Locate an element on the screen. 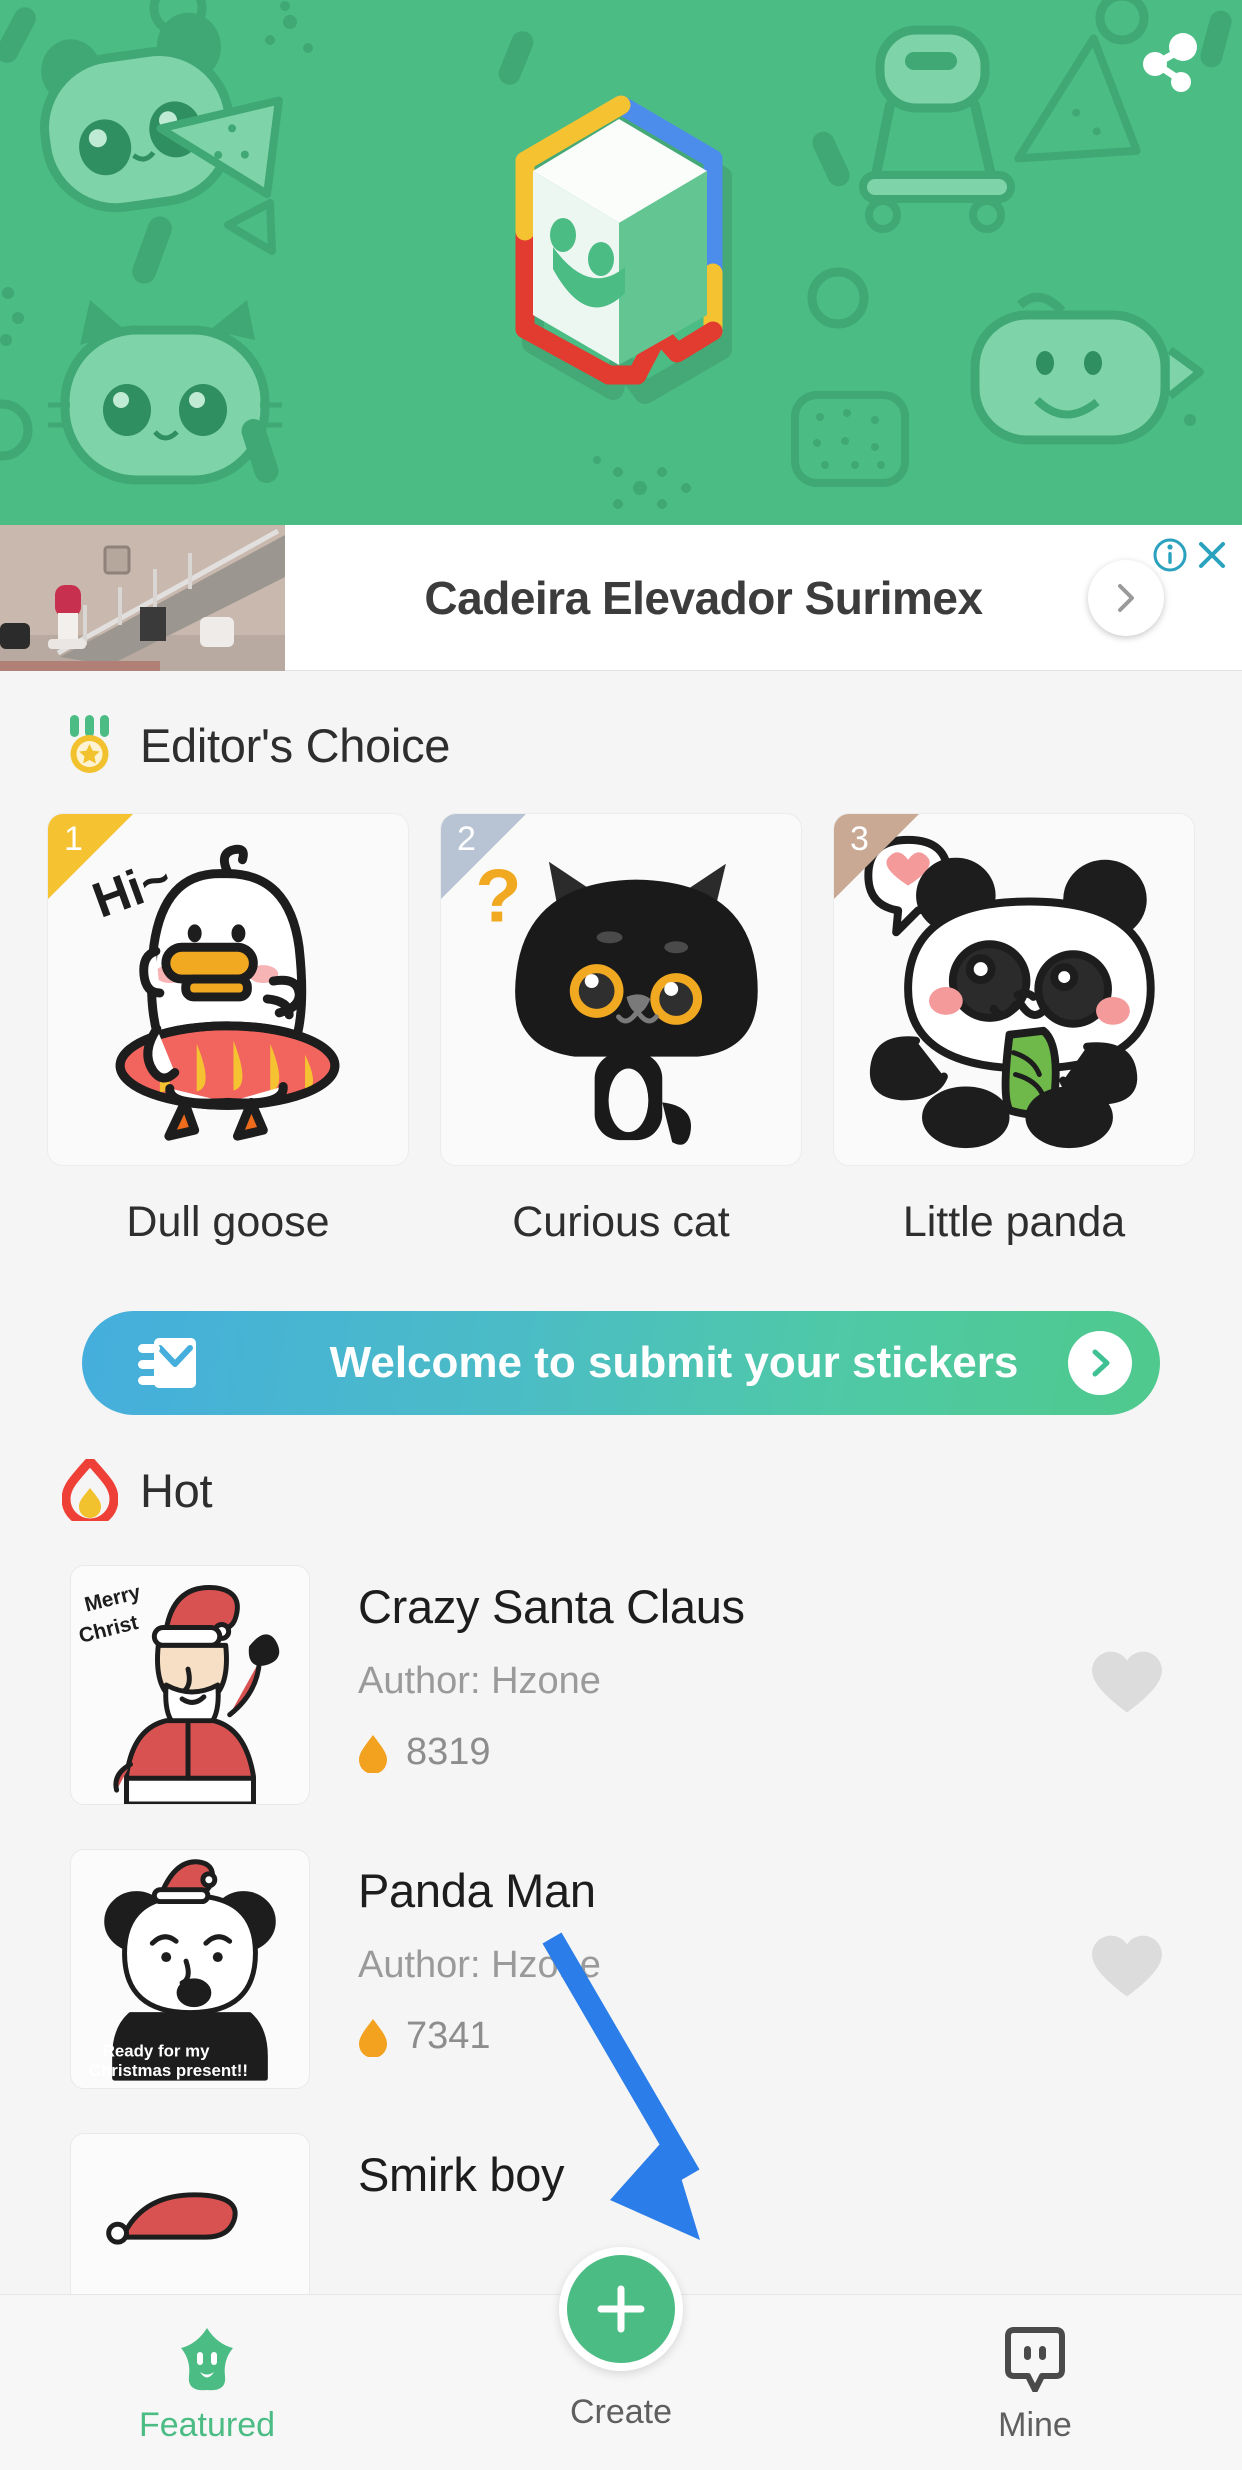 The height and width of the screenshot is (2470, 1242). sticker-count: 8319 is located at coordinates (448, 1752).